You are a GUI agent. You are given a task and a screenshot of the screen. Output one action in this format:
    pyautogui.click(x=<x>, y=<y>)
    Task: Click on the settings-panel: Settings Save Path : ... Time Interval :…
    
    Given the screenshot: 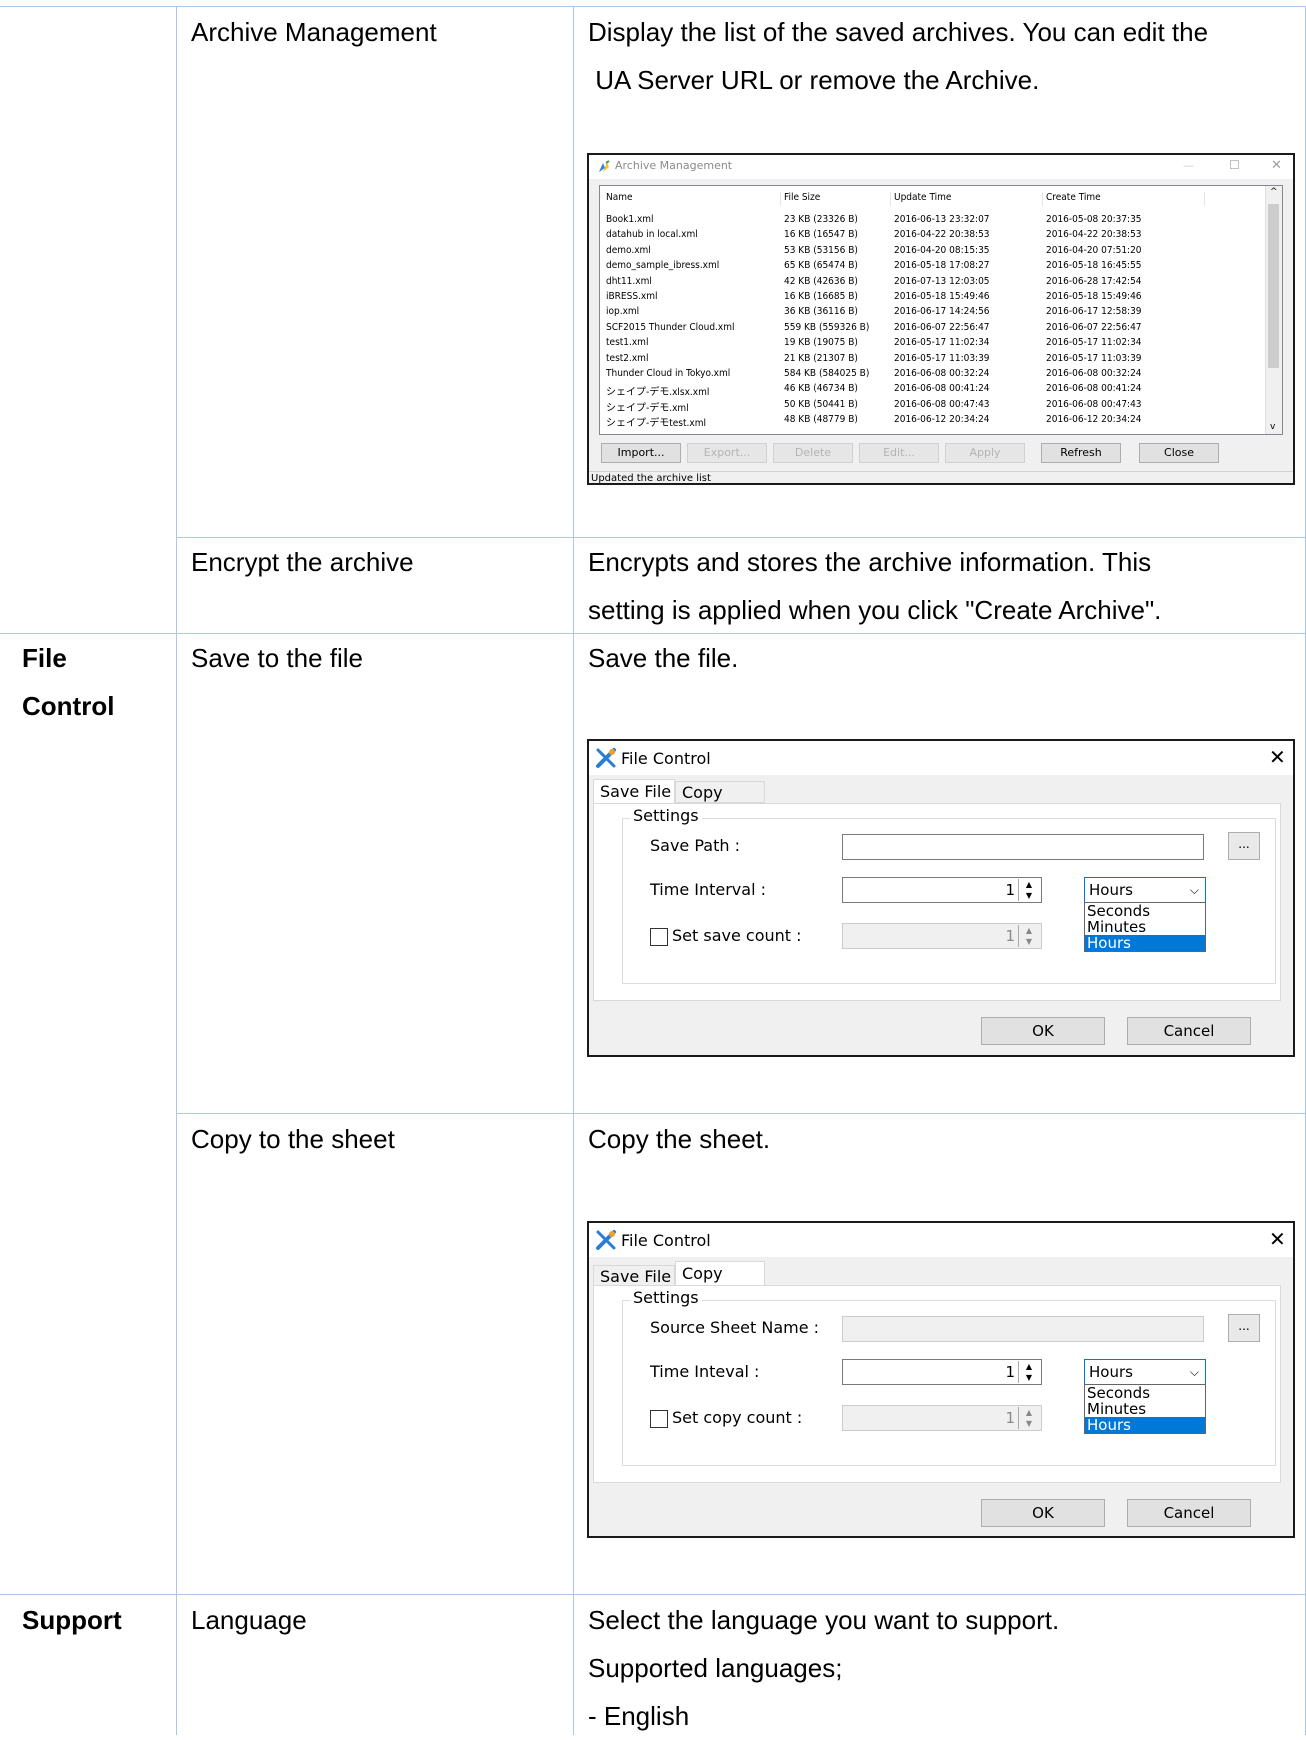 What is the action you would take?
    pyautogui.click(x=937, y=902)
    